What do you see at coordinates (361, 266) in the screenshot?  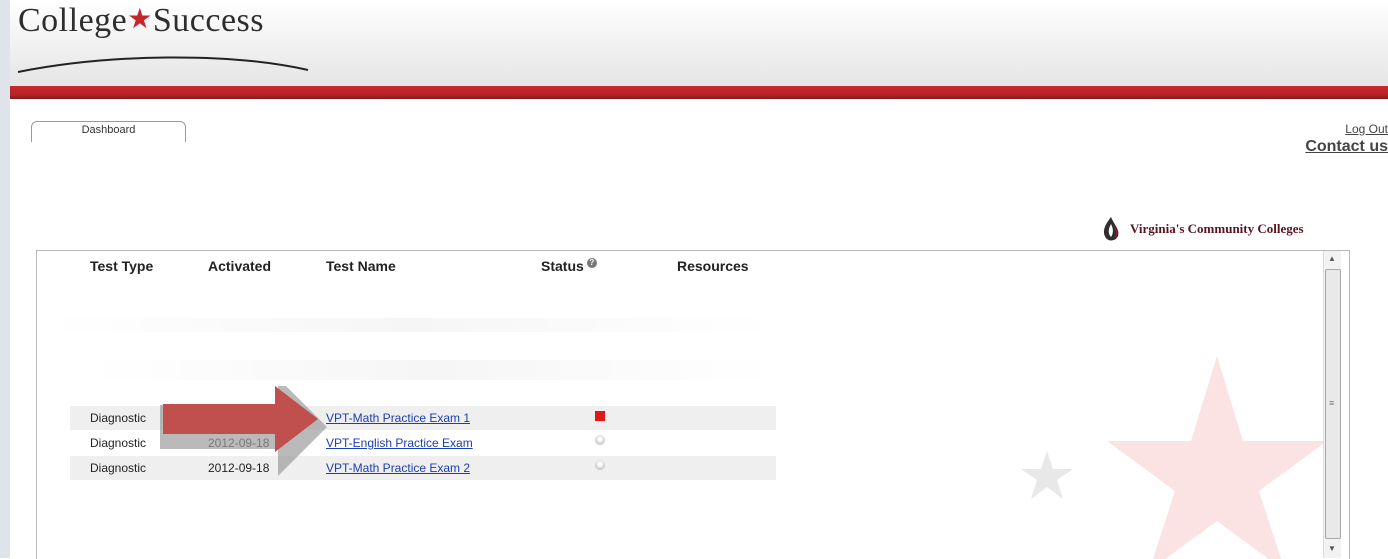 I see `header-test-name: Test Name` at bounding box center [361, 266].